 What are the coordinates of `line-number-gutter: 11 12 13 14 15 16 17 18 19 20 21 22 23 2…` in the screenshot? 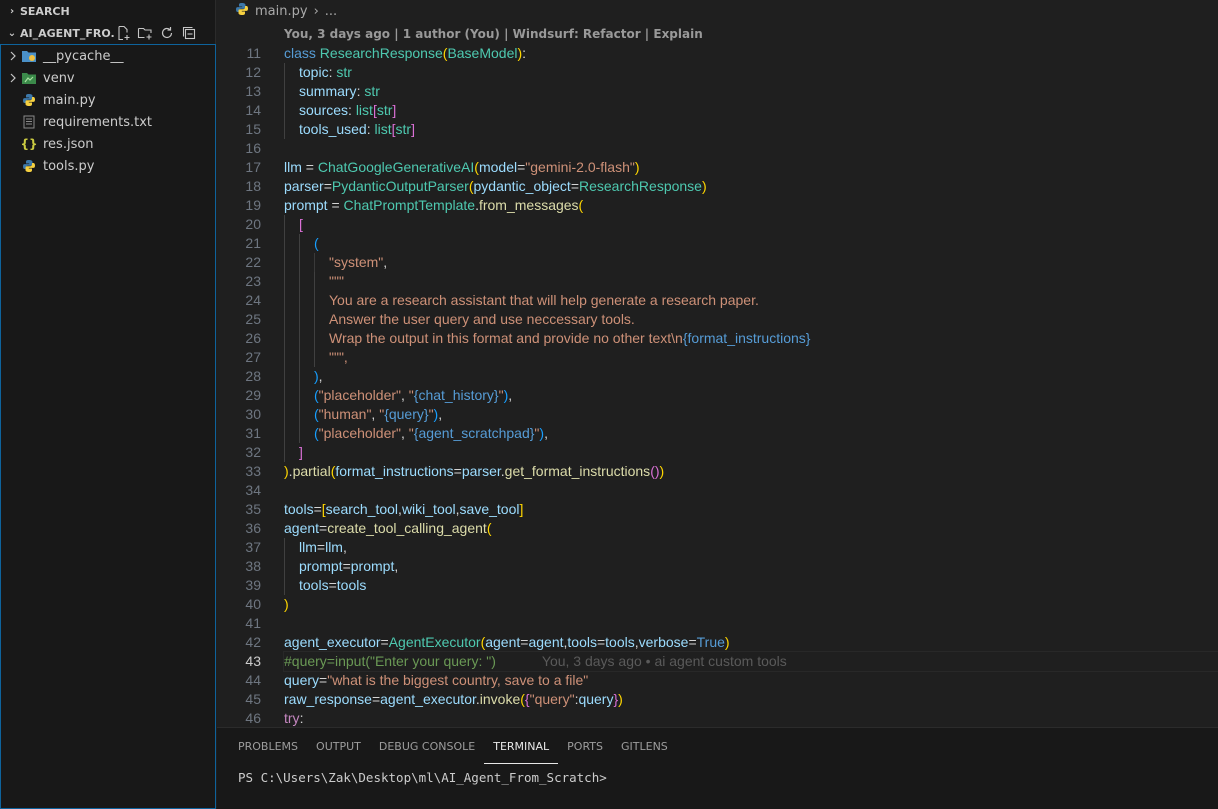 It's located at (239, 386).